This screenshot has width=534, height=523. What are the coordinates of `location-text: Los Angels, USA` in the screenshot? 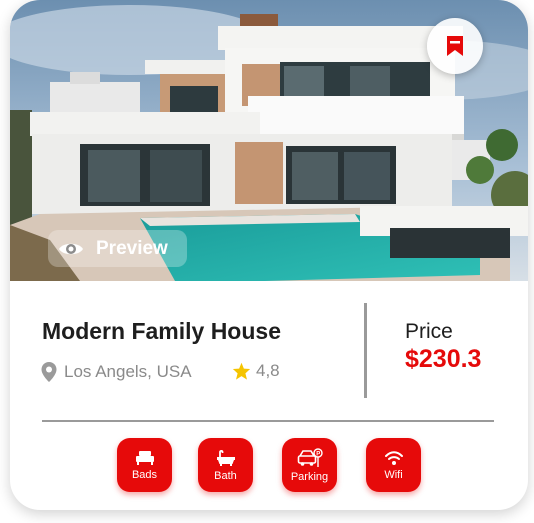 It's located at (128, 371).